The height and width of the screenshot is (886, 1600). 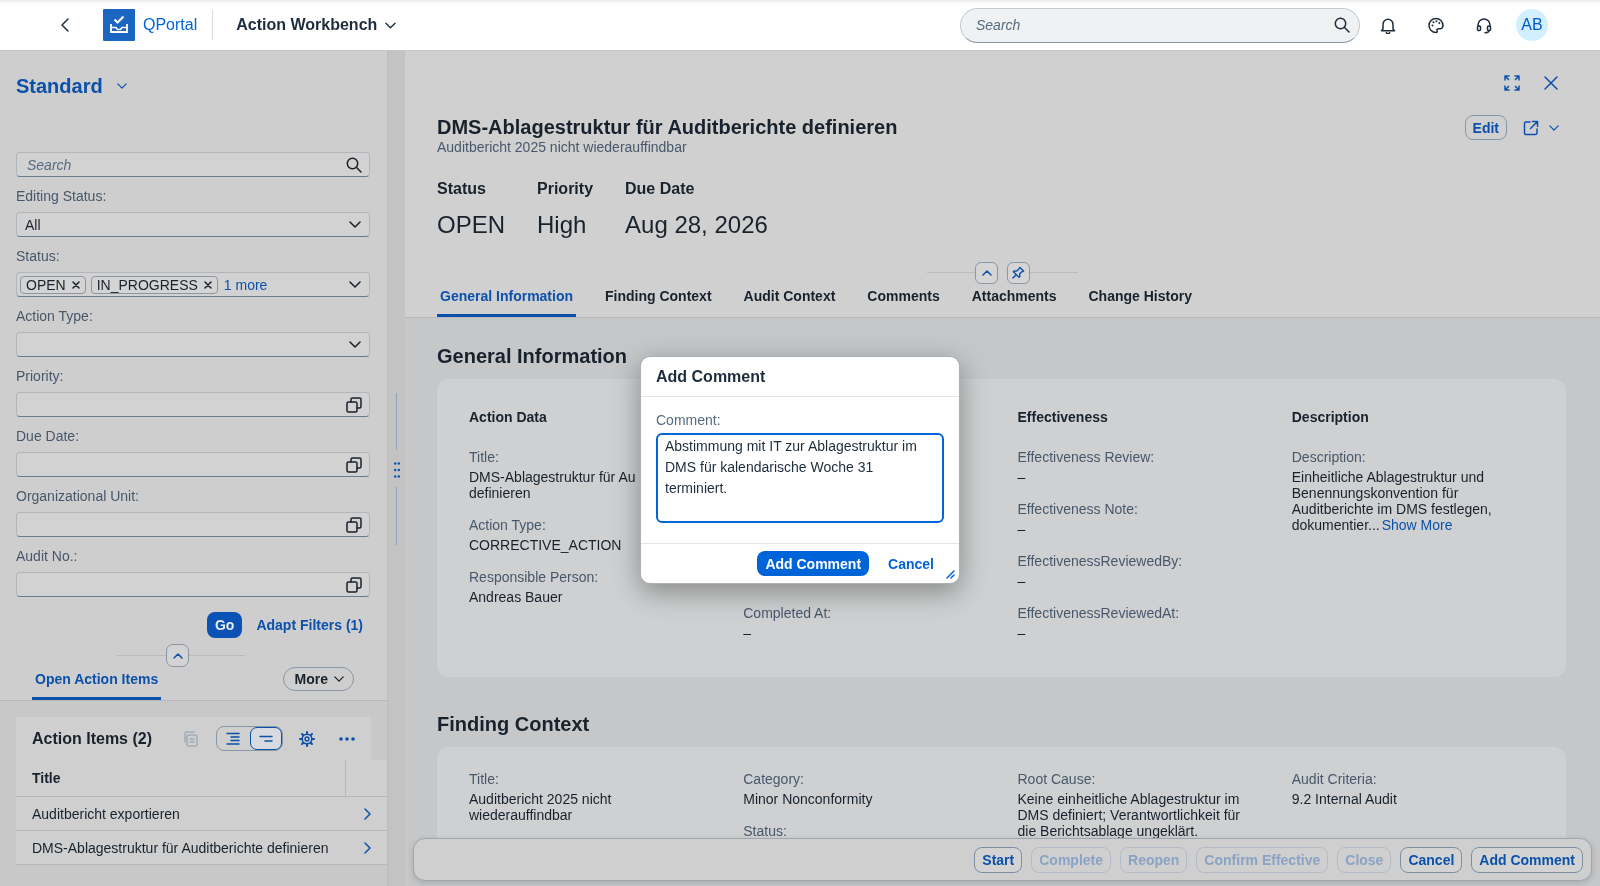 What do you see at coordinates (245, 284) in the screenshot?
I see `more-tokens-link: 1 more` at bounding box center [245, 284].